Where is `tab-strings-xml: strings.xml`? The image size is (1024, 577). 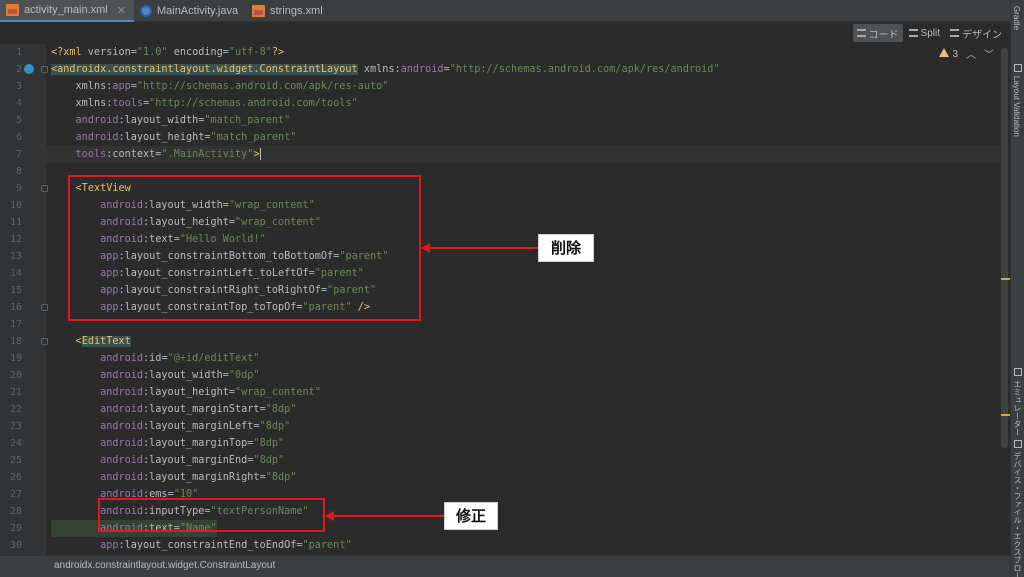 tab-strings-xml: strings.xml is located at coordinates (288, 11).